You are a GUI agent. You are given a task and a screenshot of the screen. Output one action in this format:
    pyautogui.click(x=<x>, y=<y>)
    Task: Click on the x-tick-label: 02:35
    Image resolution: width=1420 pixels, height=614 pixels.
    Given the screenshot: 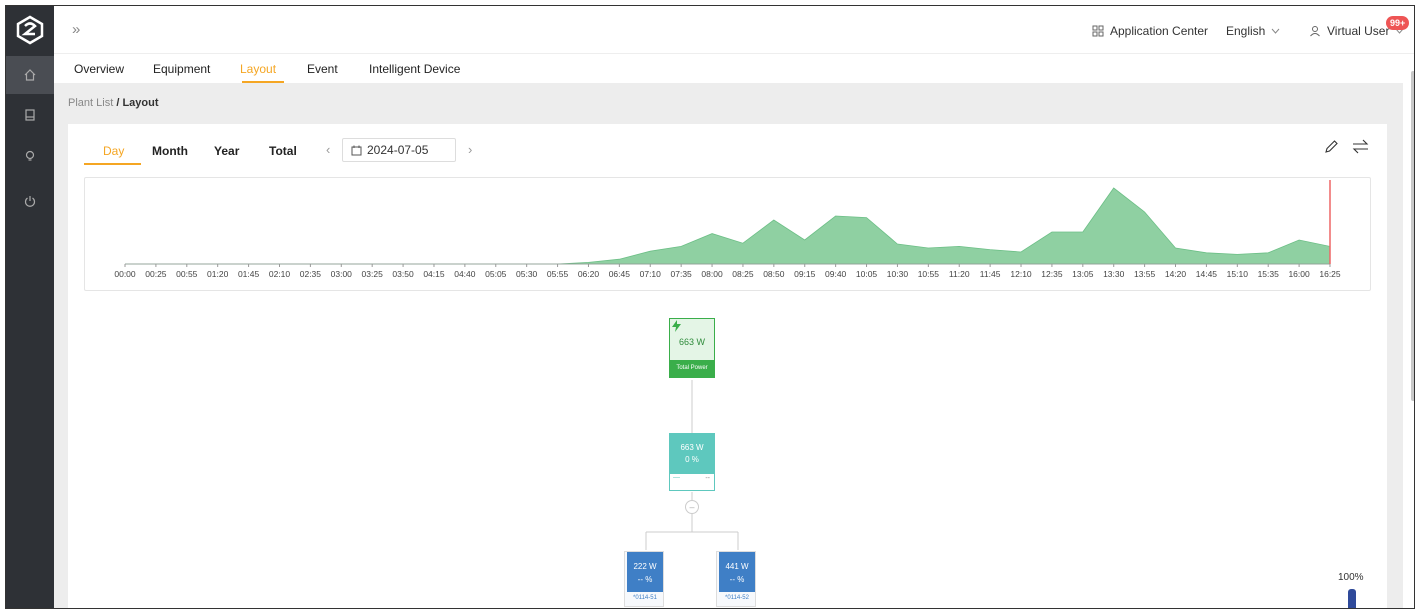 What is the action you would take?
    pyautogui.click(x=311, y=274)
    